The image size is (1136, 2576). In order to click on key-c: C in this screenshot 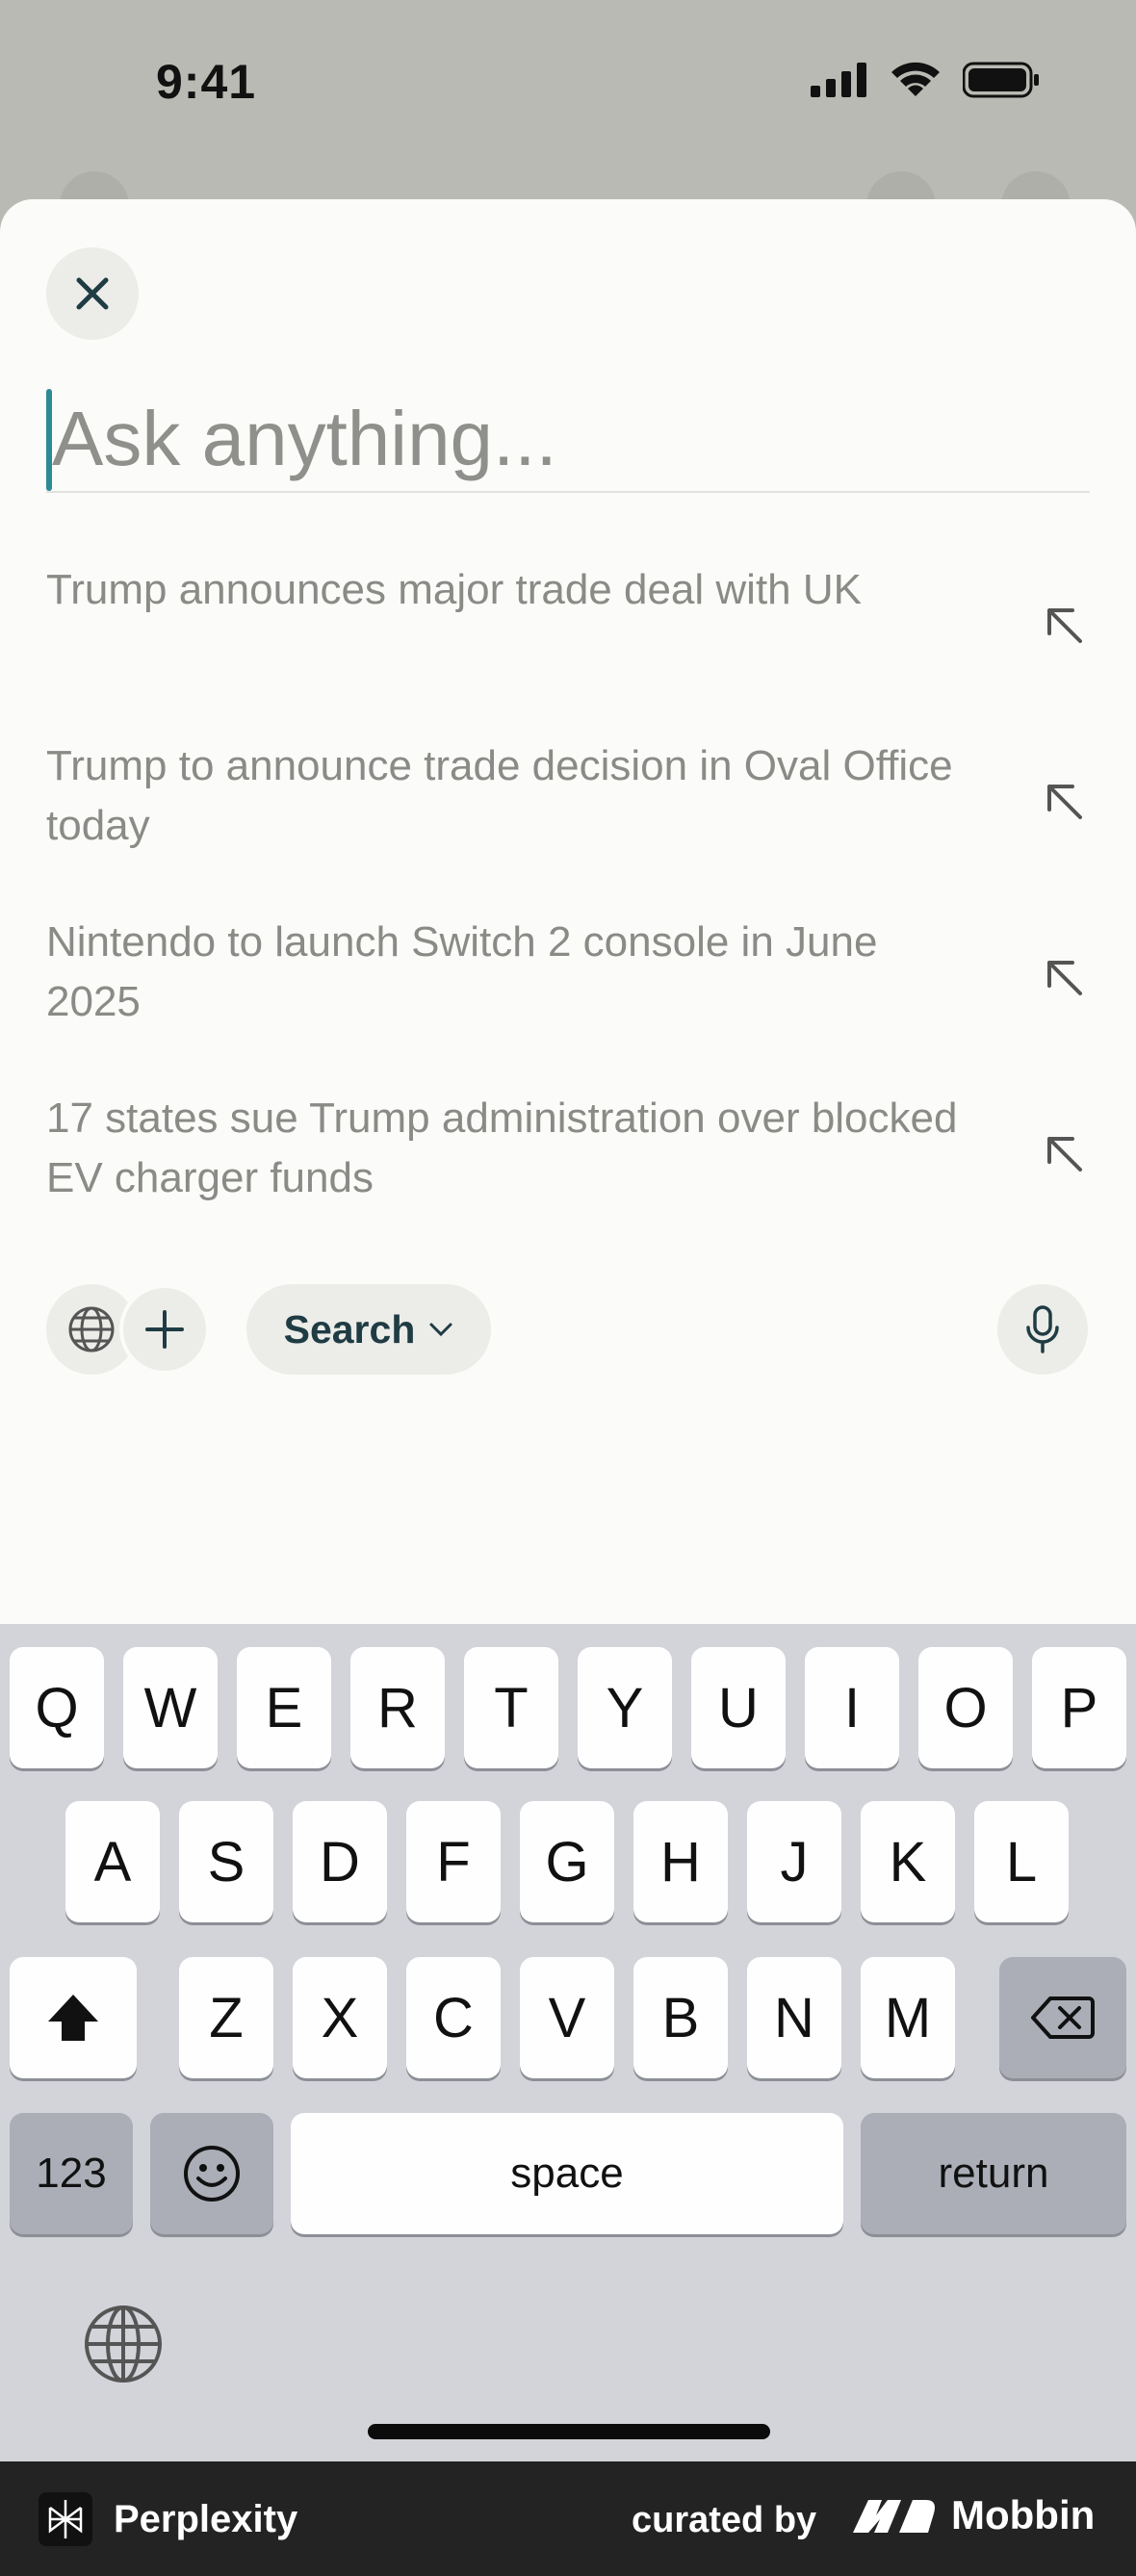, I will do `click(454, 2018)`.